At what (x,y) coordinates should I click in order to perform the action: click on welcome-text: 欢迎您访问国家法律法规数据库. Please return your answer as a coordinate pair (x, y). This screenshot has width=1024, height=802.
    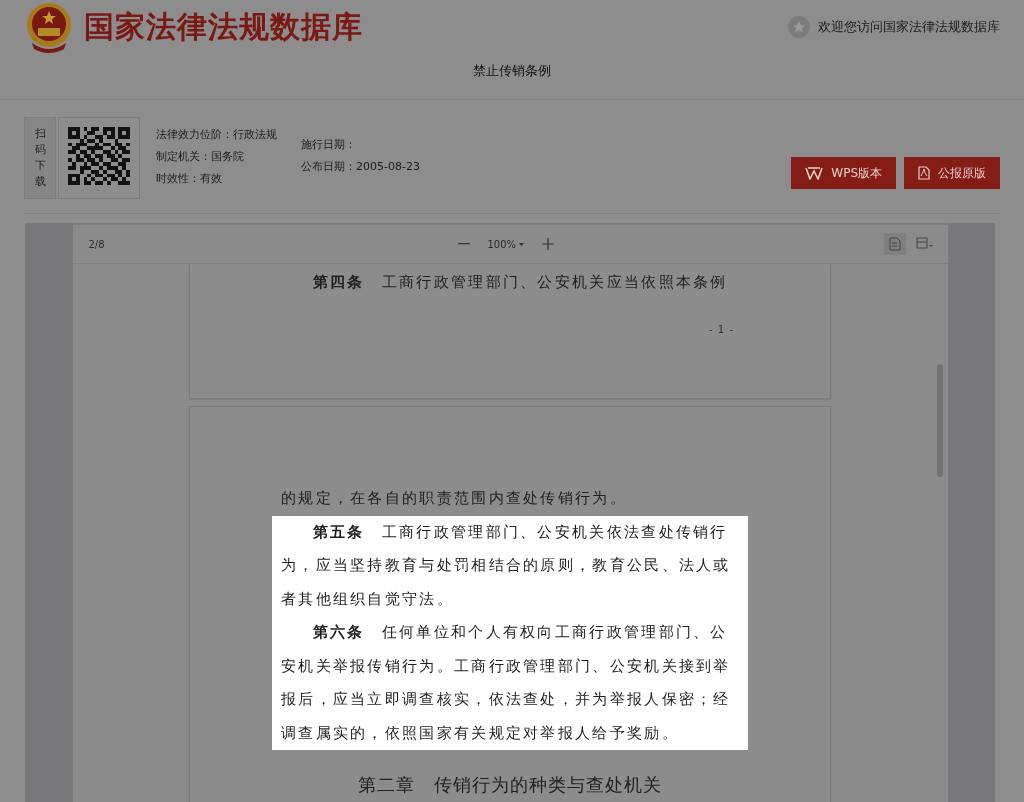
    Looking at the image, I should click on (909, 27).